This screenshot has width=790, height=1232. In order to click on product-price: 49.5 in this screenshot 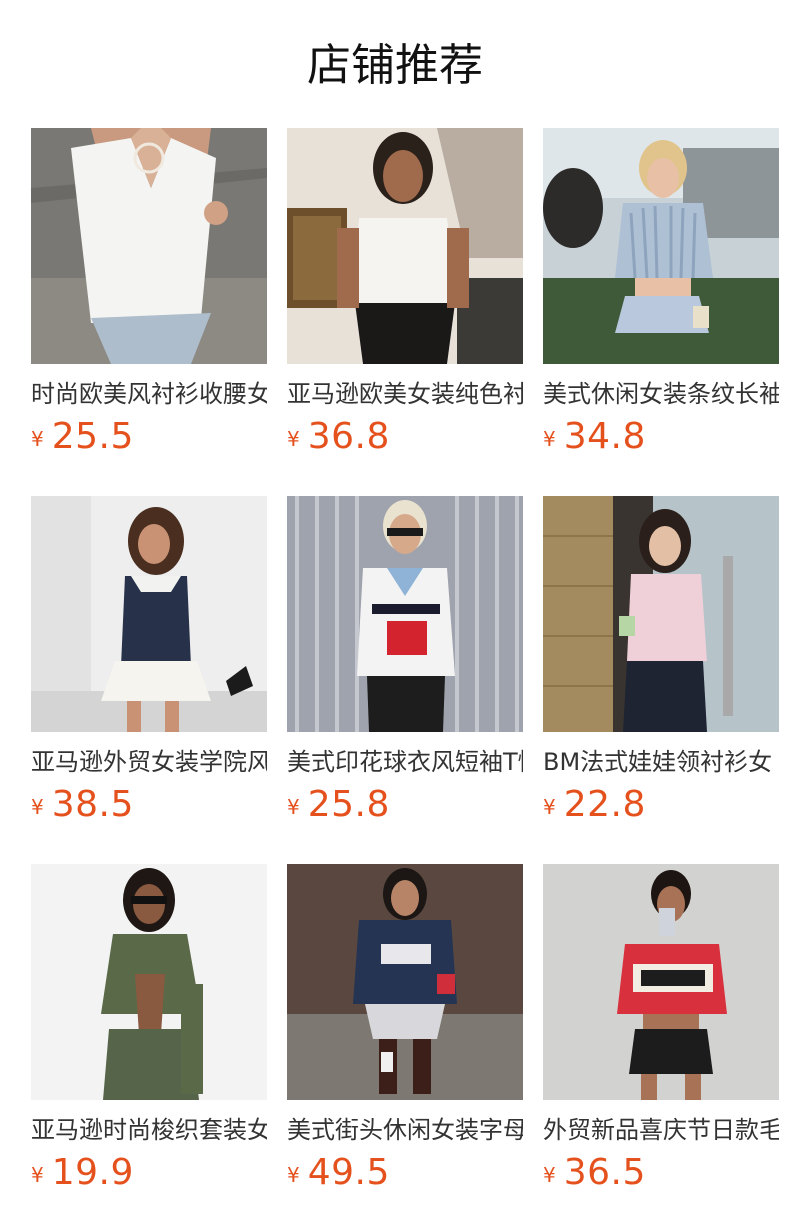, I will do `click(348, 1172)`.